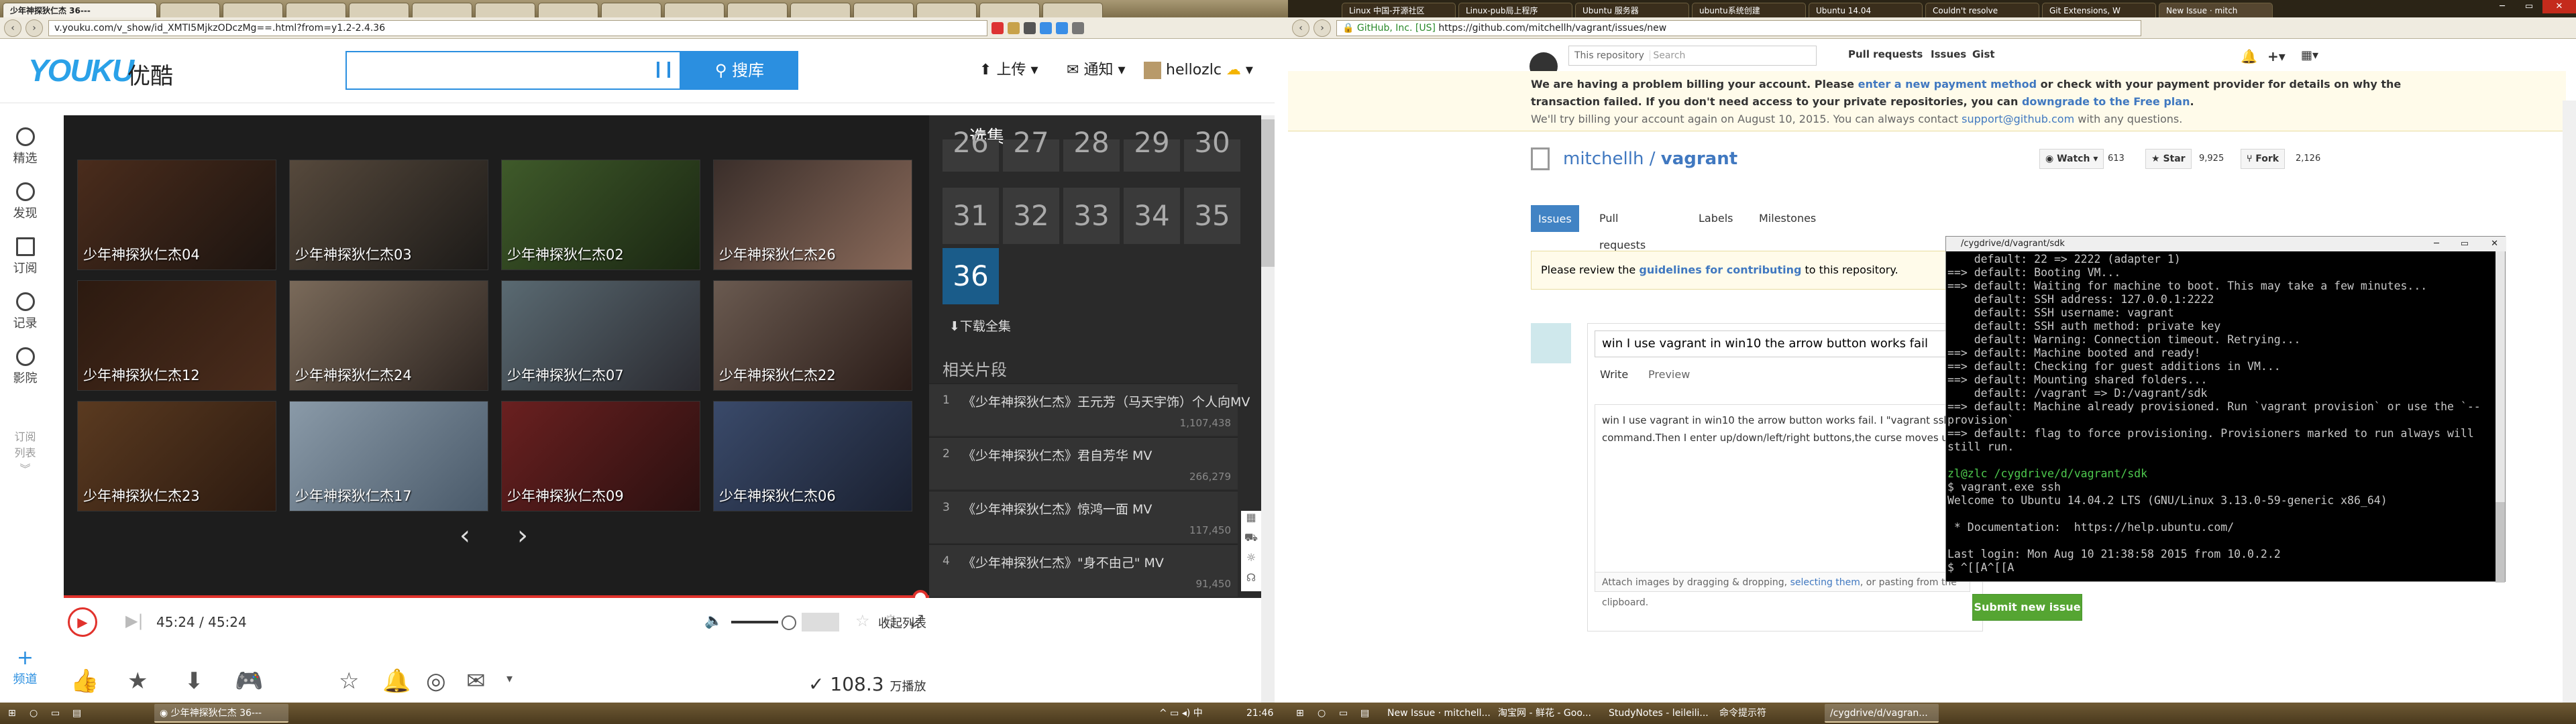 This screenshot has width=2576, height=724. Describe the element at coordinates (971, 276) in the screenshot. I see `episode-button-selected: 36` at that location.